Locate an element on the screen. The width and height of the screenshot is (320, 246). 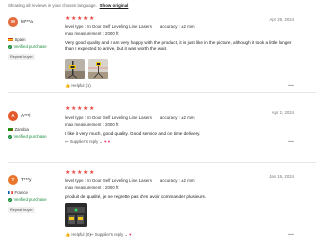
country-name: Spain is located at coordinates (20, 39).